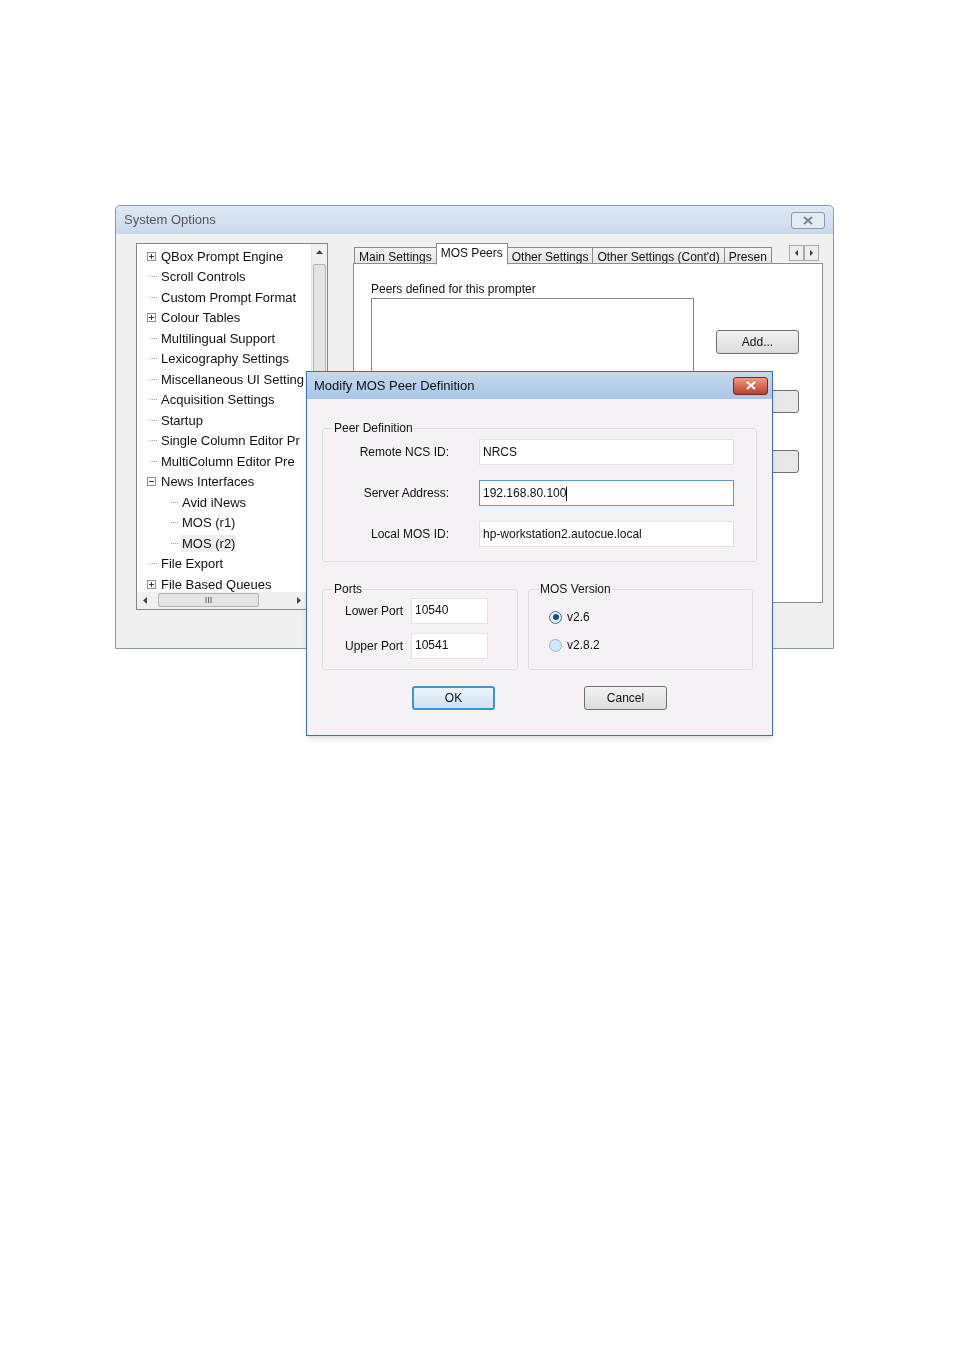 This screenshot has height=1350, width=955. I want to click on group-title: Ports, so click(348, 589).